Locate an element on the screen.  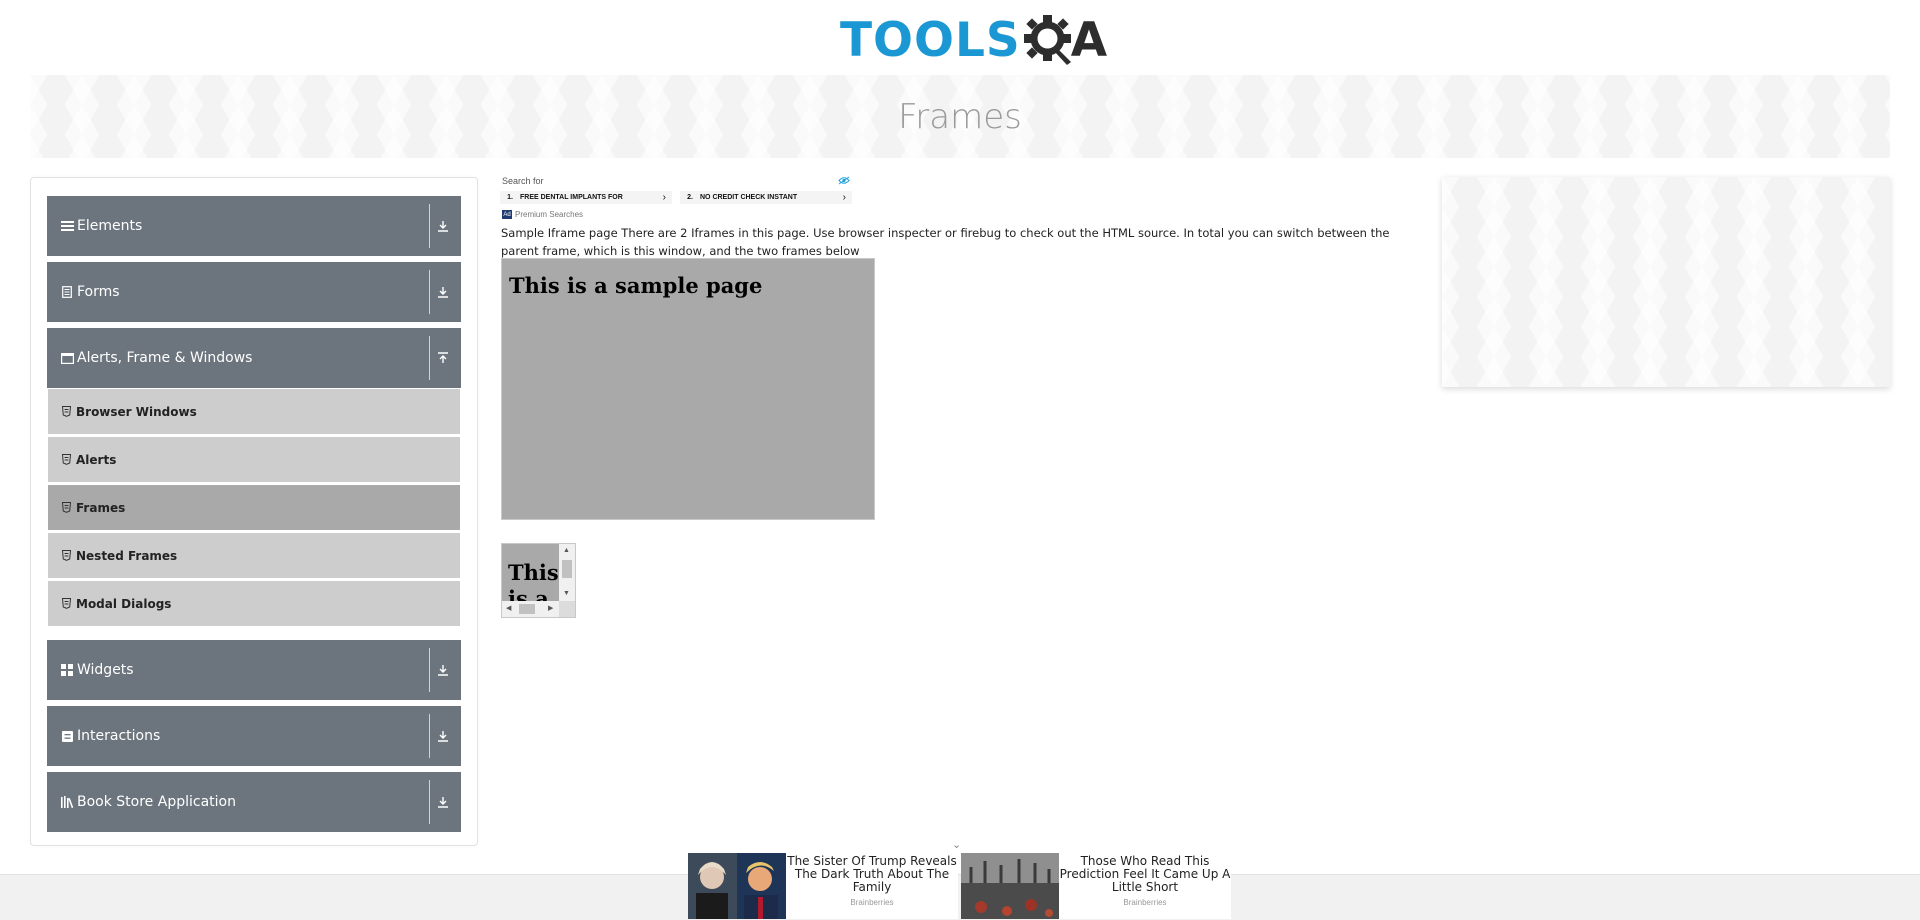
sidebar-group-widgets: Widgets is located at coordinates (254, 670).